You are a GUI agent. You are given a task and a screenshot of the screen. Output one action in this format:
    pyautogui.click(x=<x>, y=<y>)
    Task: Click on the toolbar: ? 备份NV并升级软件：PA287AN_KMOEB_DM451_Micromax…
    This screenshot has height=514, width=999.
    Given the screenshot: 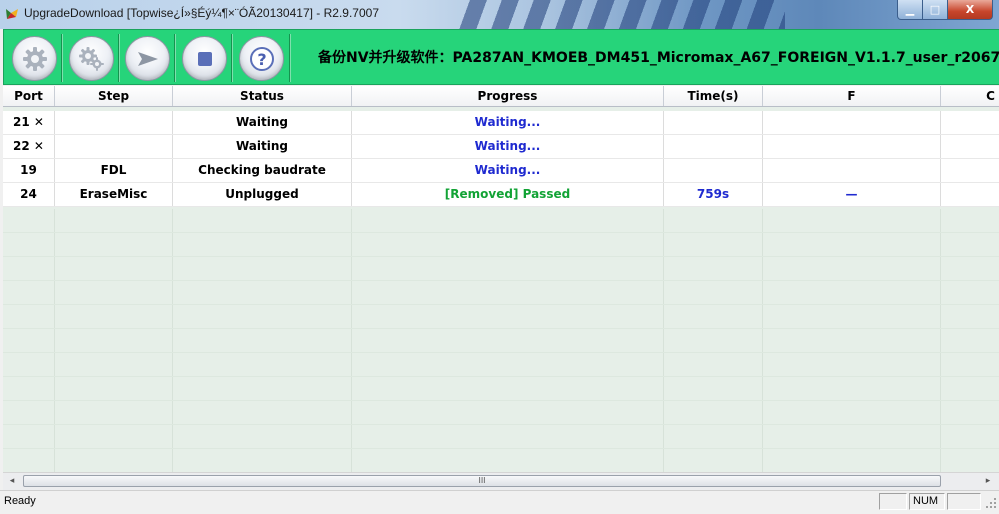 What is the action you would take?
    pyautogui.click(x=501, y=57)
    